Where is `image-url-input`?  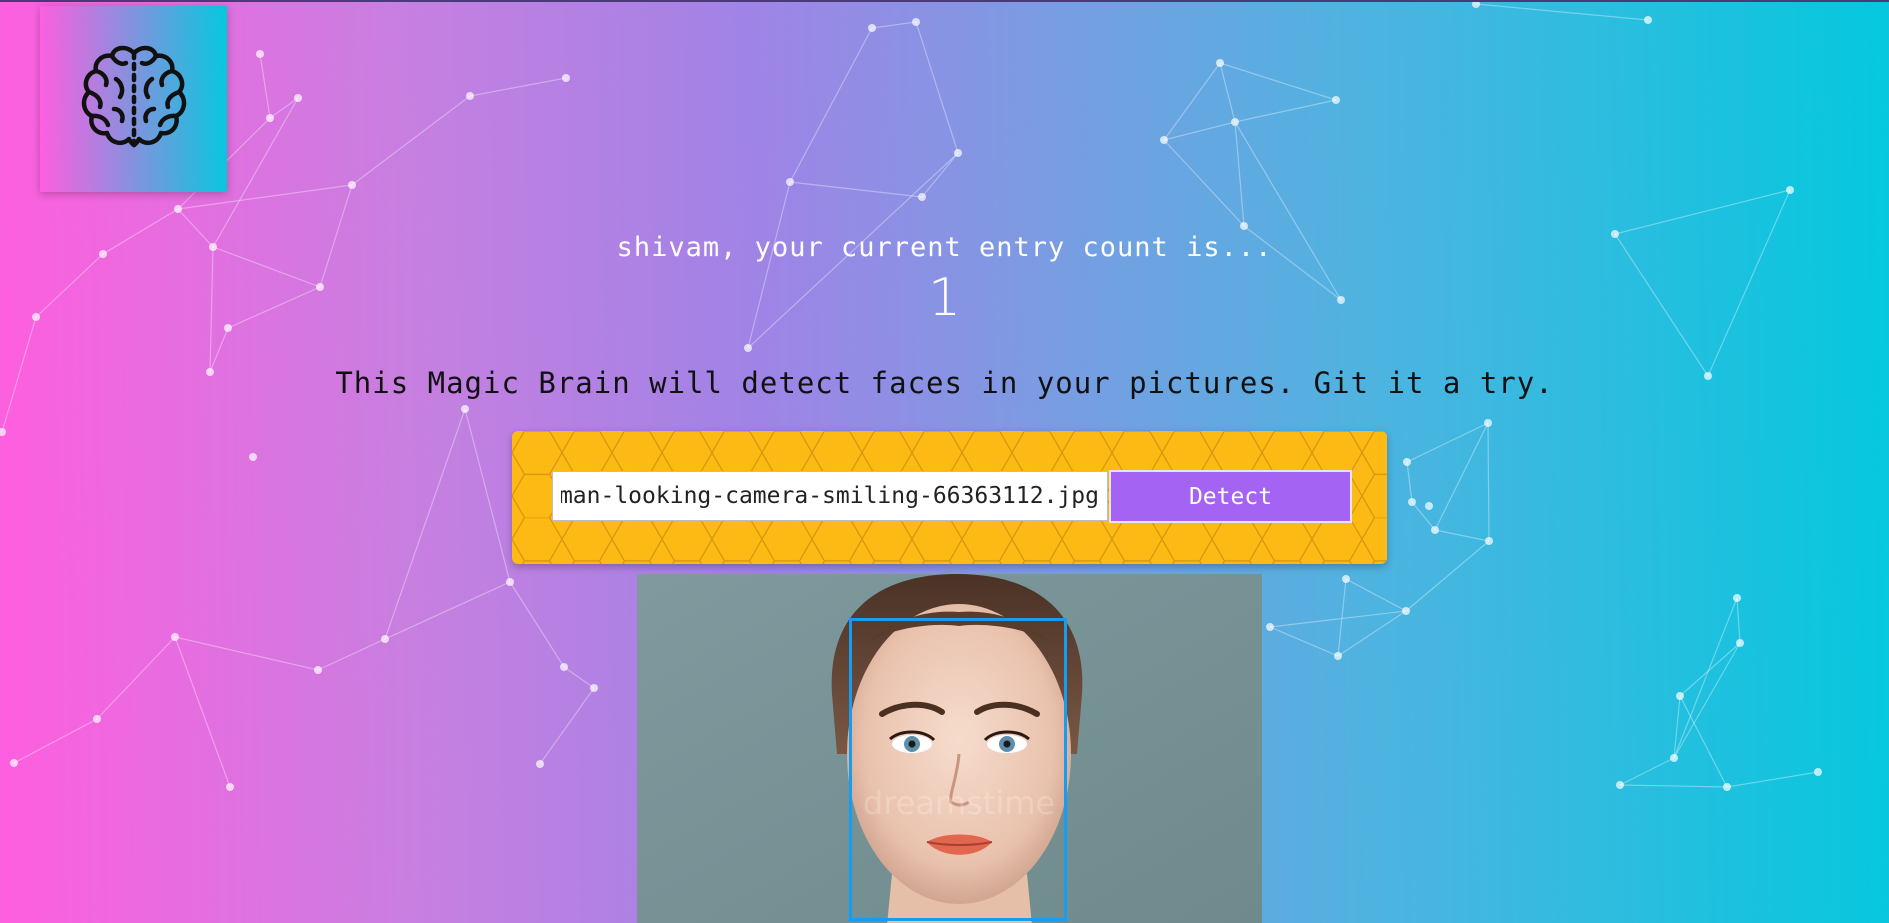
image-url-input is located at coordinates (830, 496).